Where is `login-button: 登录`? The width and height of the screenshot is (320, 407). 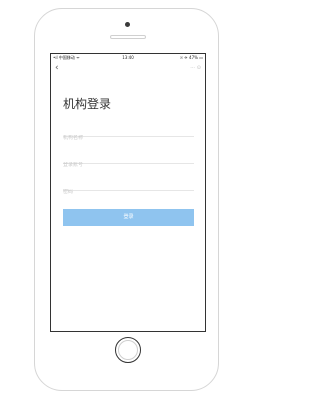
login-button: 登录 is located at coordinates (128, 217).